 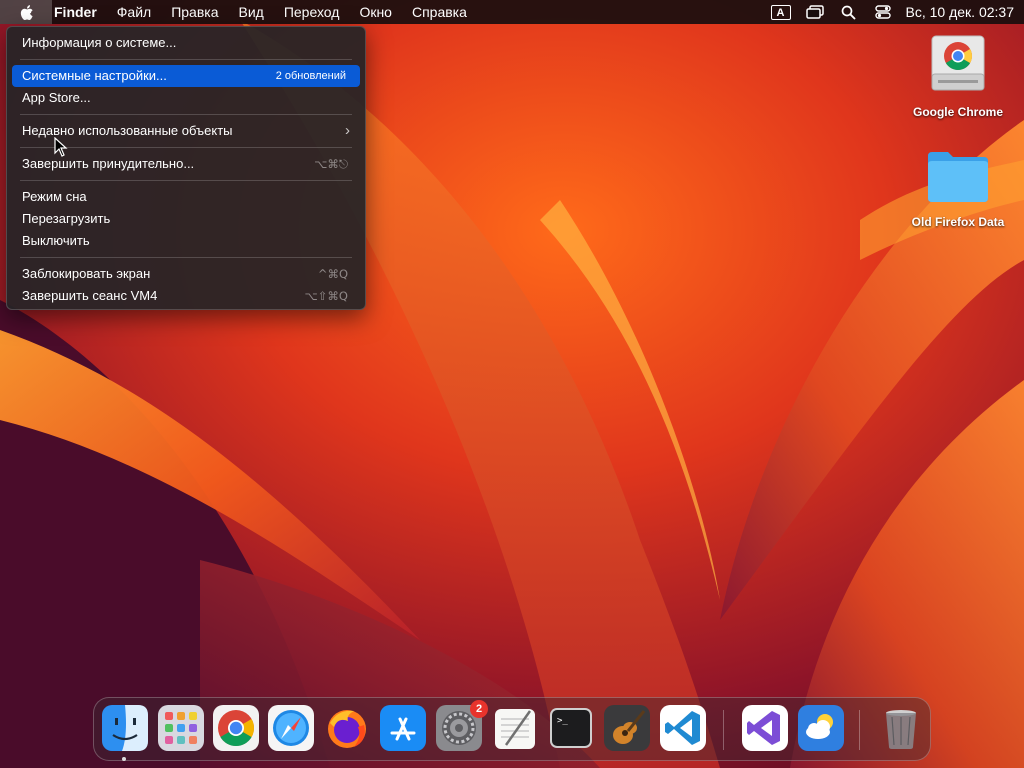 I want to click on trash-icon, so click(x=901, y=729).